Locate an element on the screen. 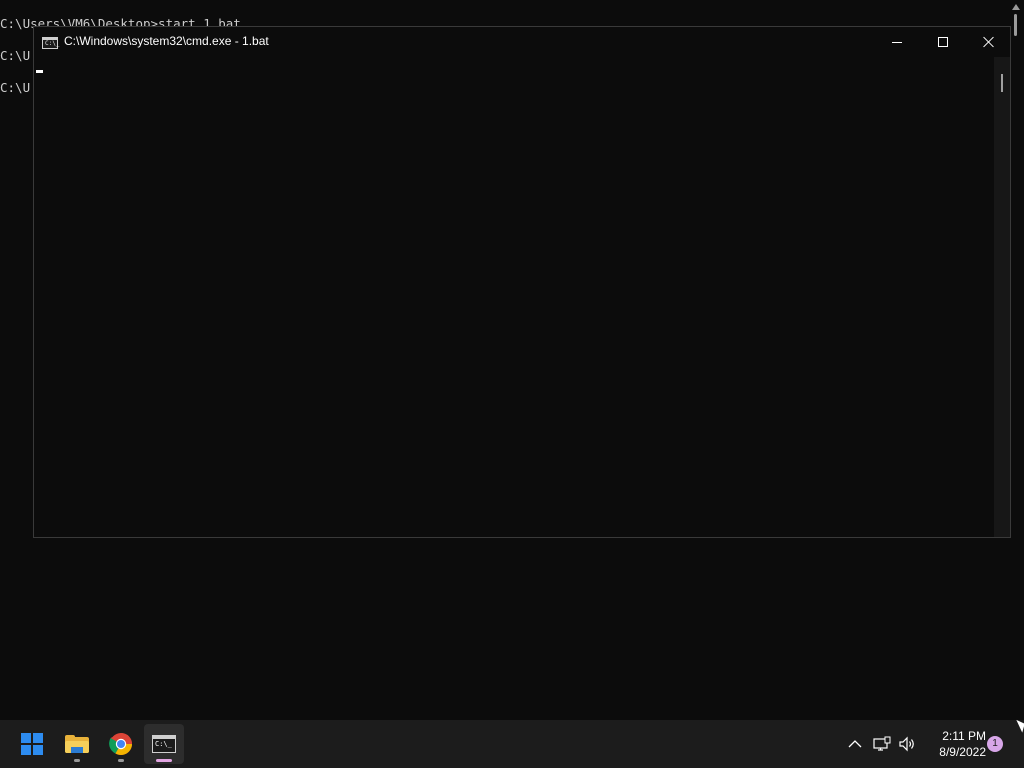 This screenshot has width=1024, height=768. minimize-icon is located at coordinates (897, 42).